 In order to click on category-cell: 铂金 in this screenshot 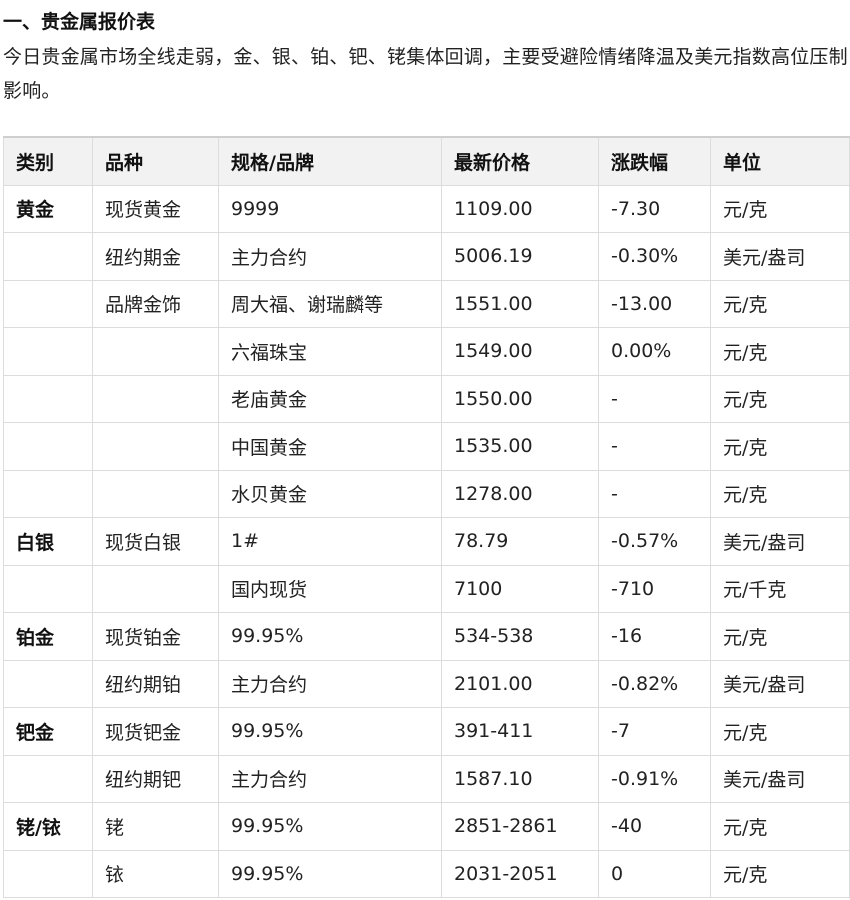, I will do `click(48, 636)`.